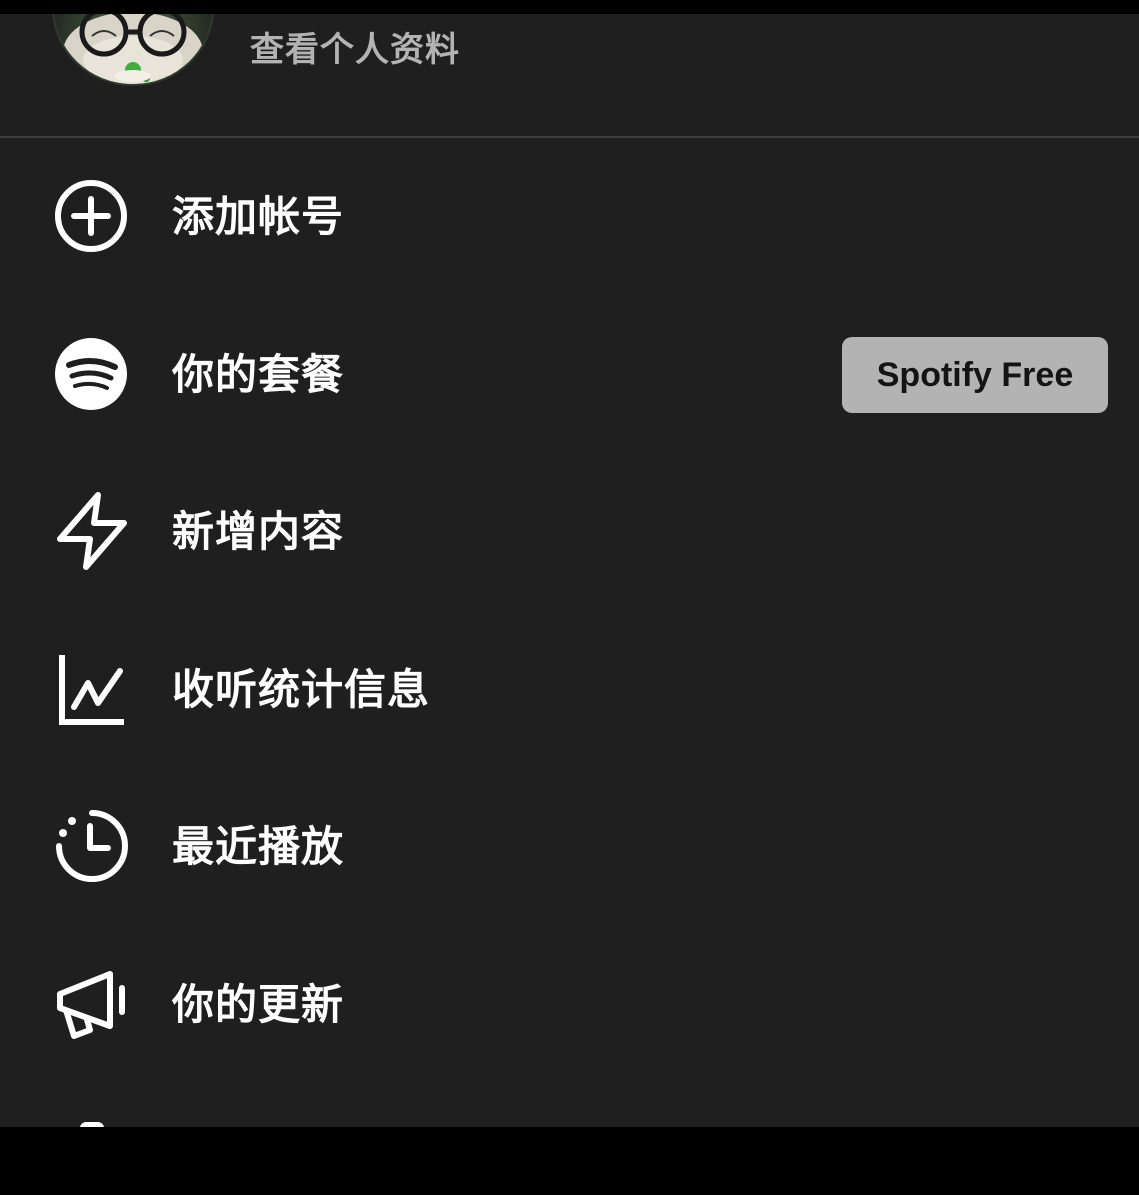 The height and width of the screenshot is (1195, 1139). Describe the element at coordinates (92, 1004) in the screenshot. I see `megaphone-icon` at that location.